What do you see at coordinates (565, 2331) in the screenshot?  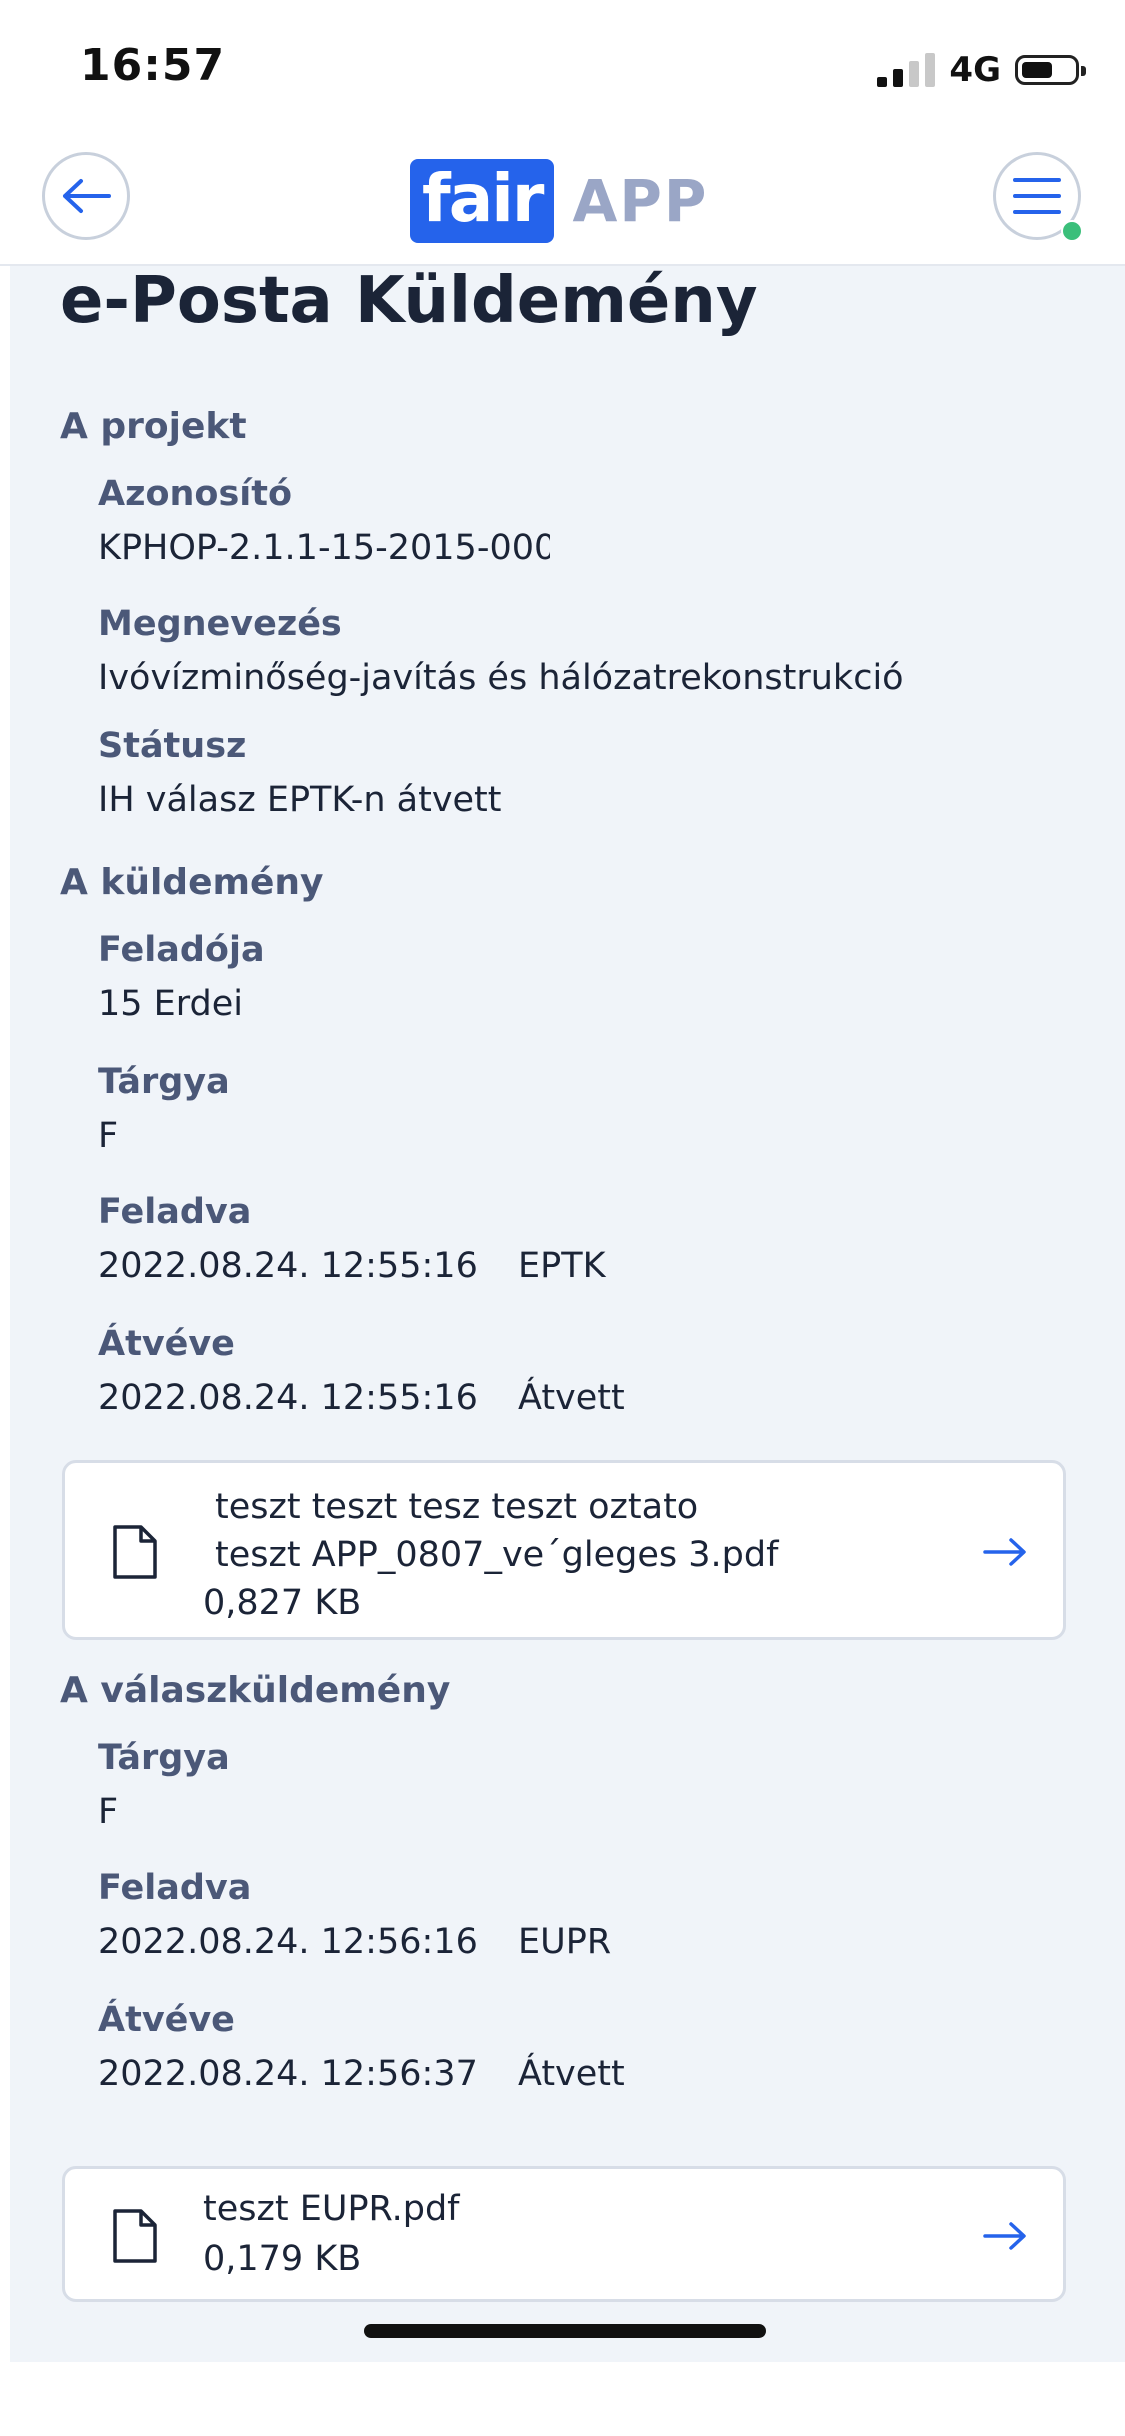 I see `home-indicator` at bounding box center [565, 2331].